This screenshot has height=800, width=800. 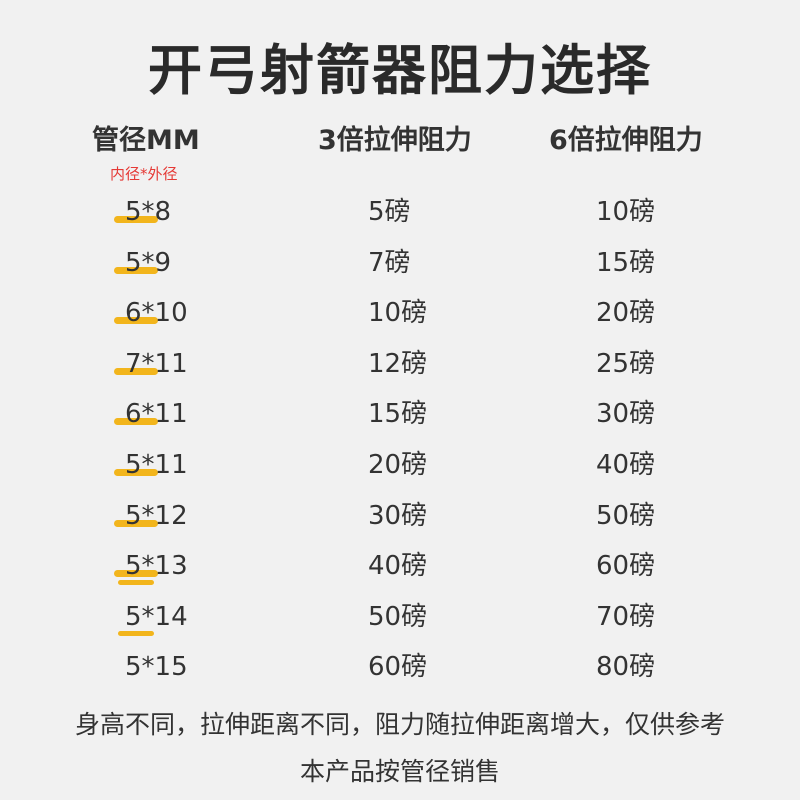 What do you see at coordinates (626, 313) in the screenshot?
I see `resistance-6x: 20磅` at bounding box center [626, 313].